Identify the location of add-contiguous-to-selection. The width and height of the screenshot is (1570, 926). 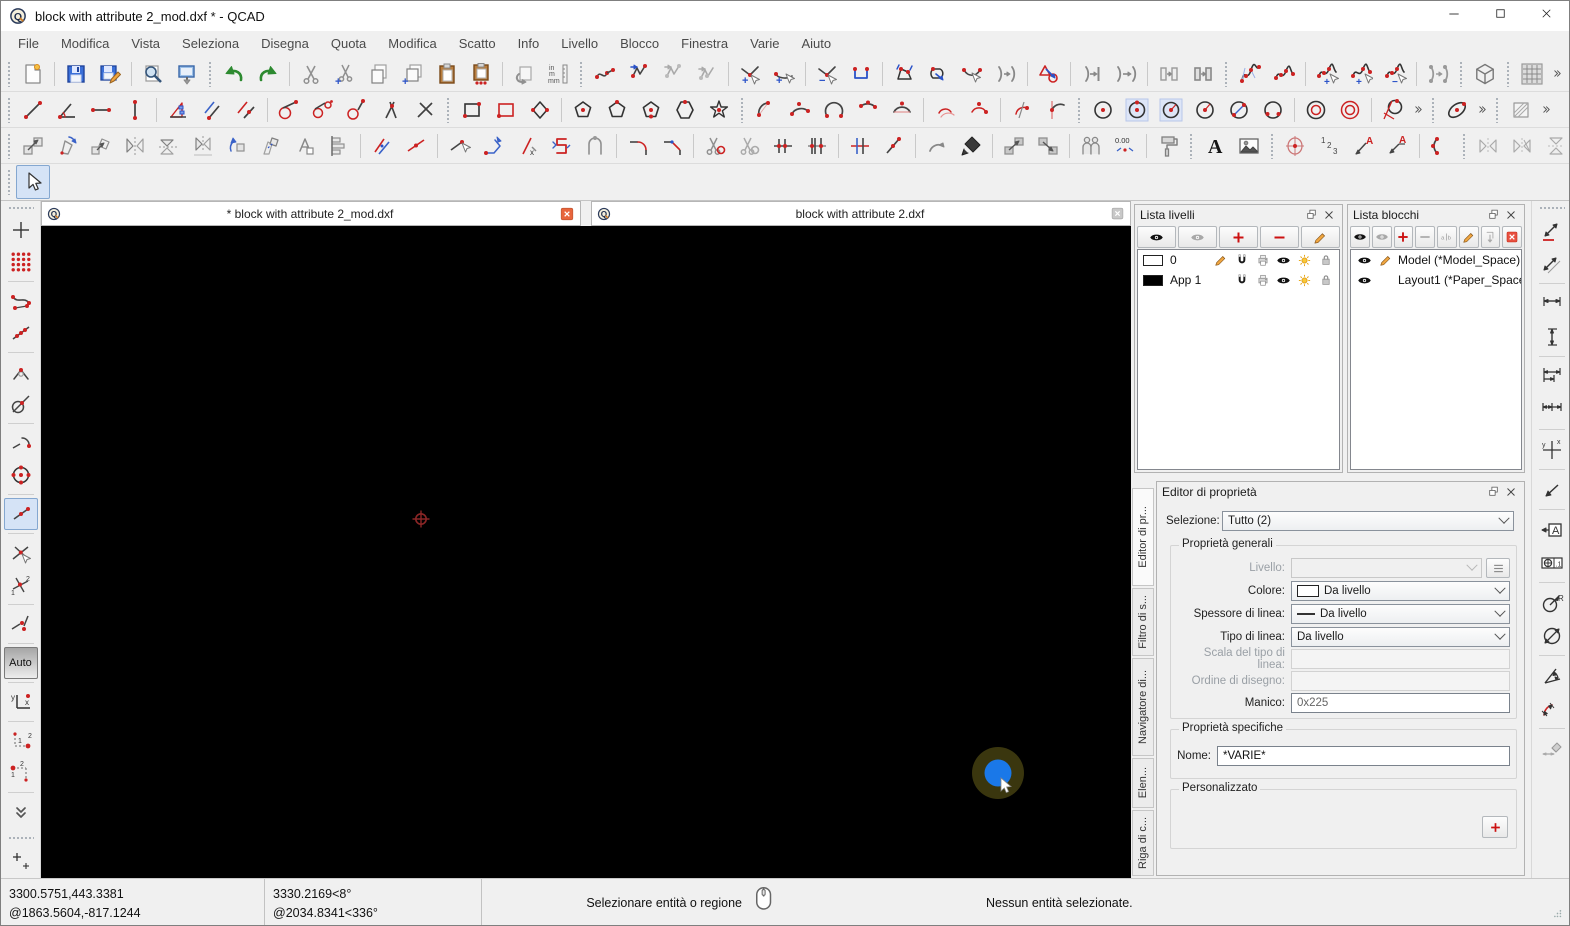
(673, 74).